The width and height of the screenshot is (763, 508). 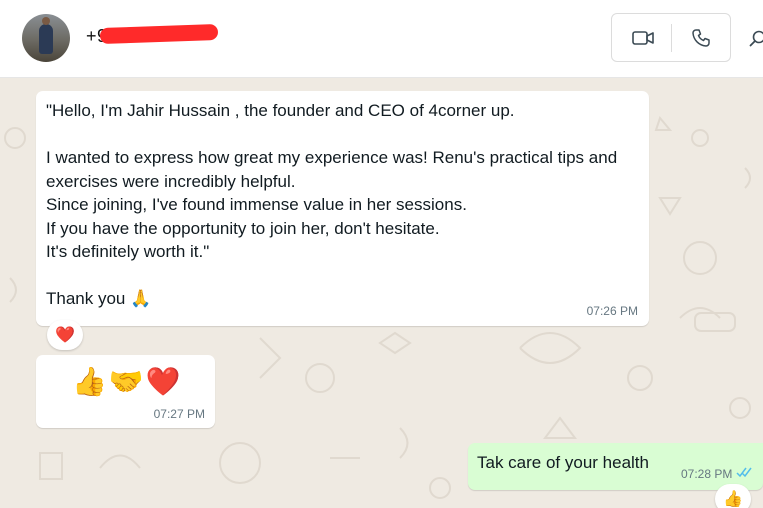 What do you see at coordinates (744, 472) in the screenshot?
I see `read-receipt-icon` at bounding box center [744, 472].